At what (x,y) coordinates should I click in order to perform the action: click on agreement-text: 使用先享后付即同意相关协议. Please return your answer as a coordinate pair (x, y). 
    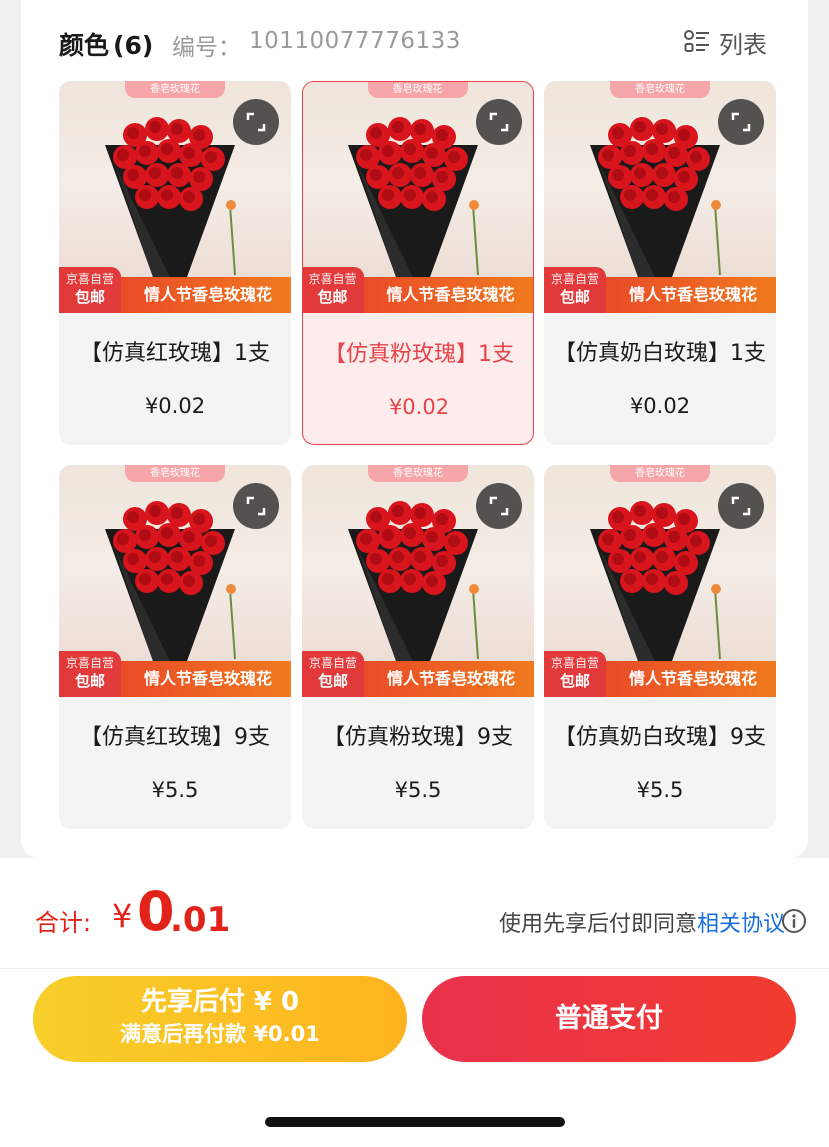
    Looking at the image, I should click on (642, 922).